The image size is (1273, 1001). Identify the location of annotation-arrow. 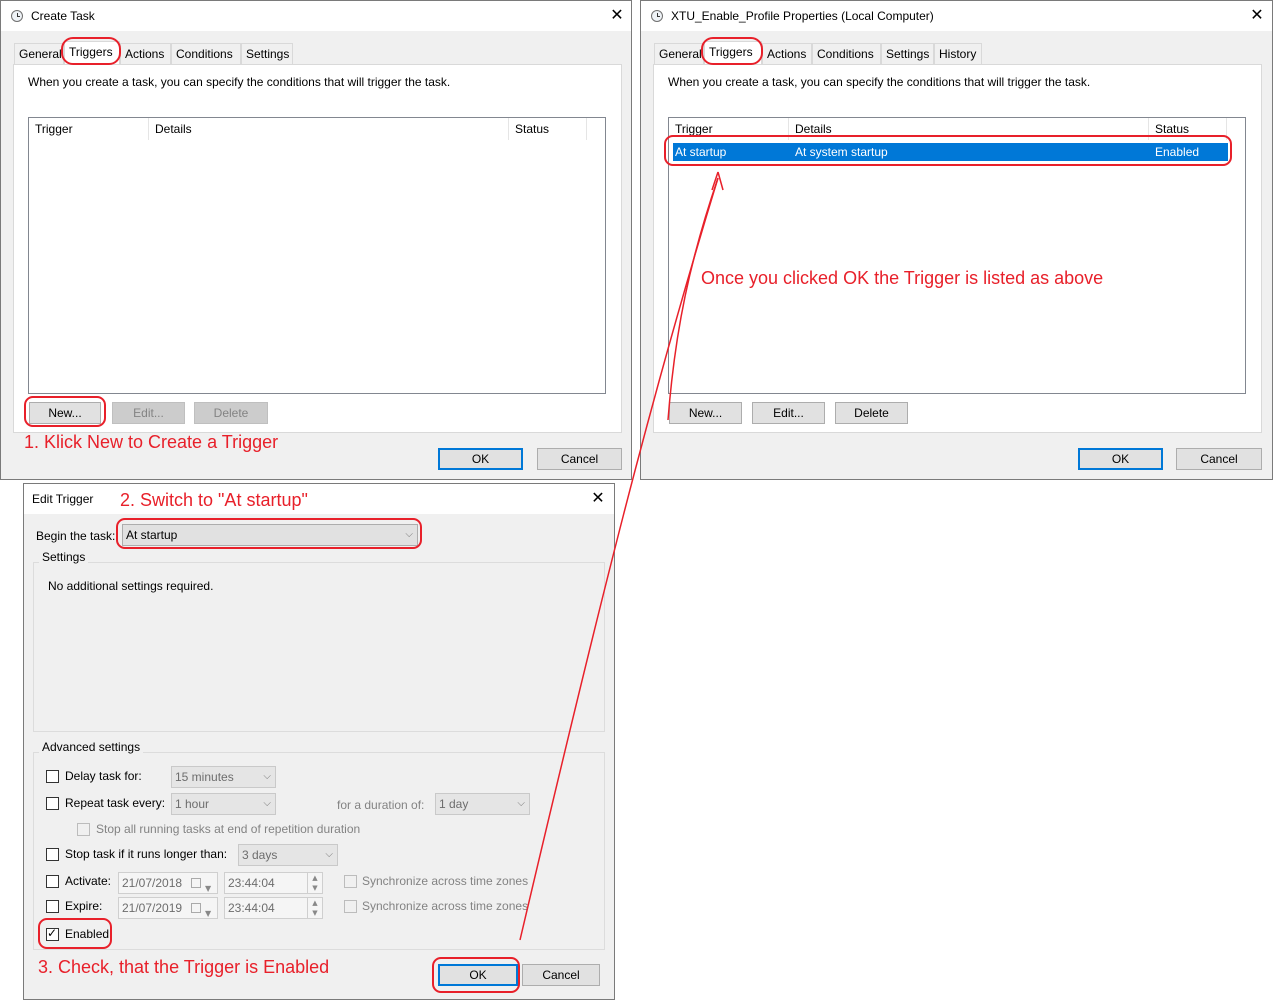
(621, 556).